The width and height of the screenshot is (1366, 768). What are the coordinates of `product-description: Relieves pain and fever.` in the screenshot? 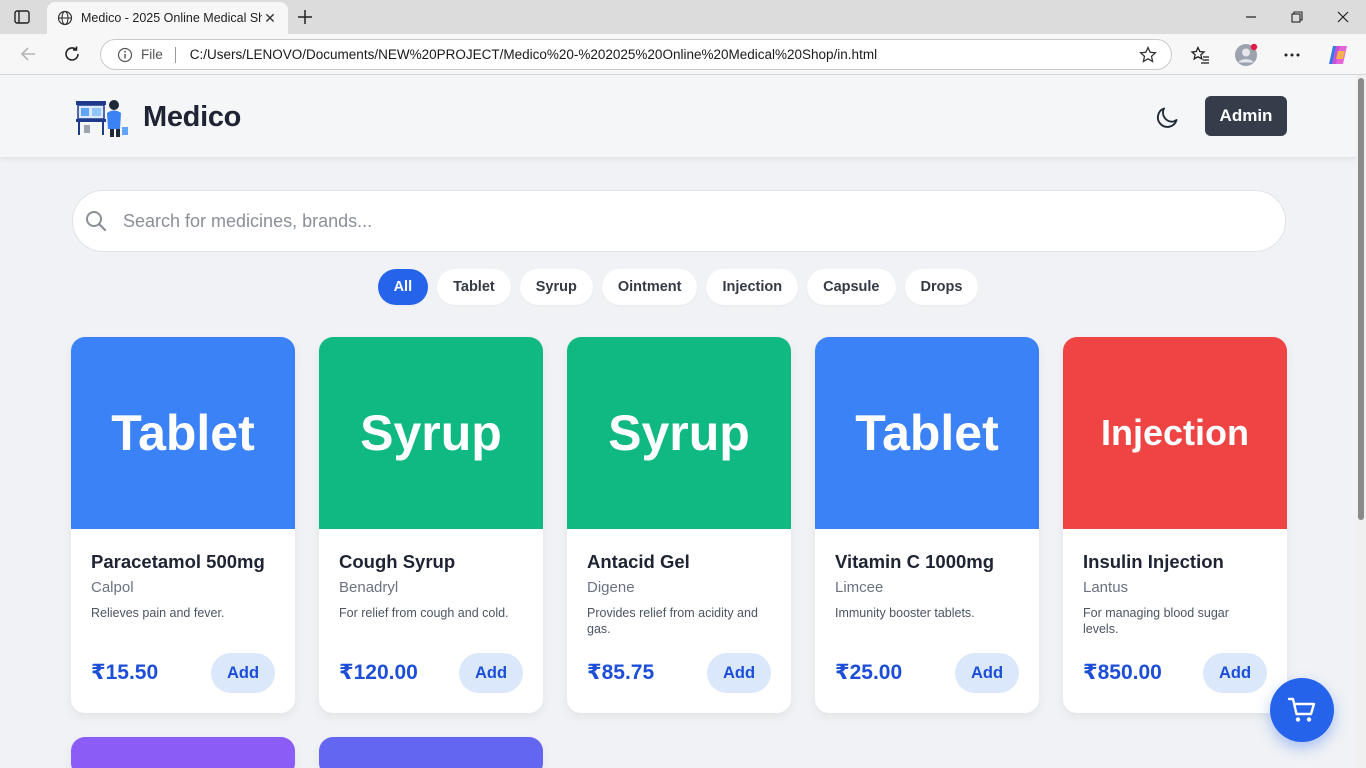 It's located at (158, 613).